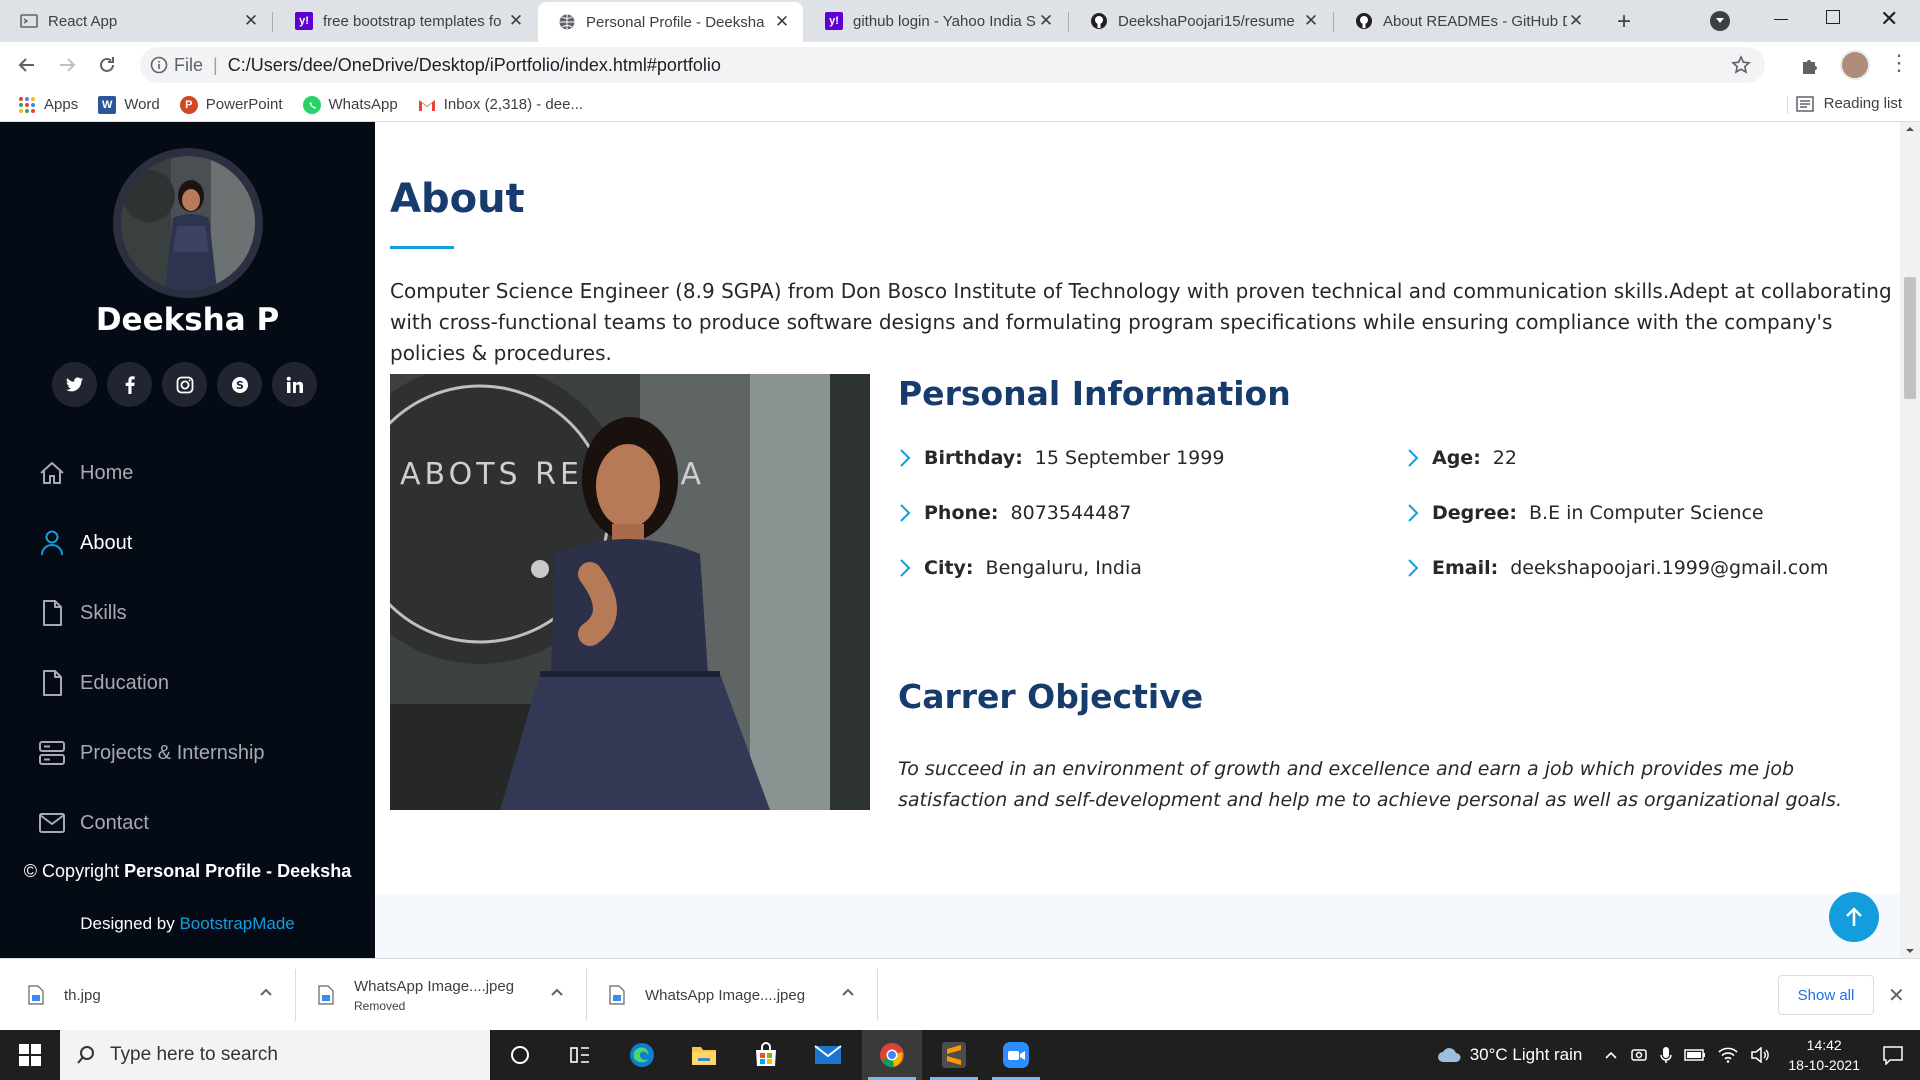 This screenshot has width=1920, height=1080. What do you see at coordinates (670, 22) in the screenshot?
I see `tab-personal-profile: Personal Profile - Deeksha ✕` at bounding box center [670, 22].